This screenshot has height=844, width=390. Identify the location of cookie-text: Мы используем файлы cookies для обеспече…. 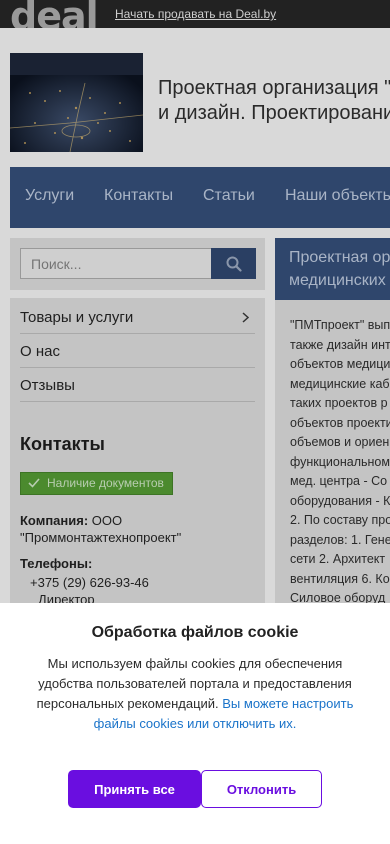
(195, 694).